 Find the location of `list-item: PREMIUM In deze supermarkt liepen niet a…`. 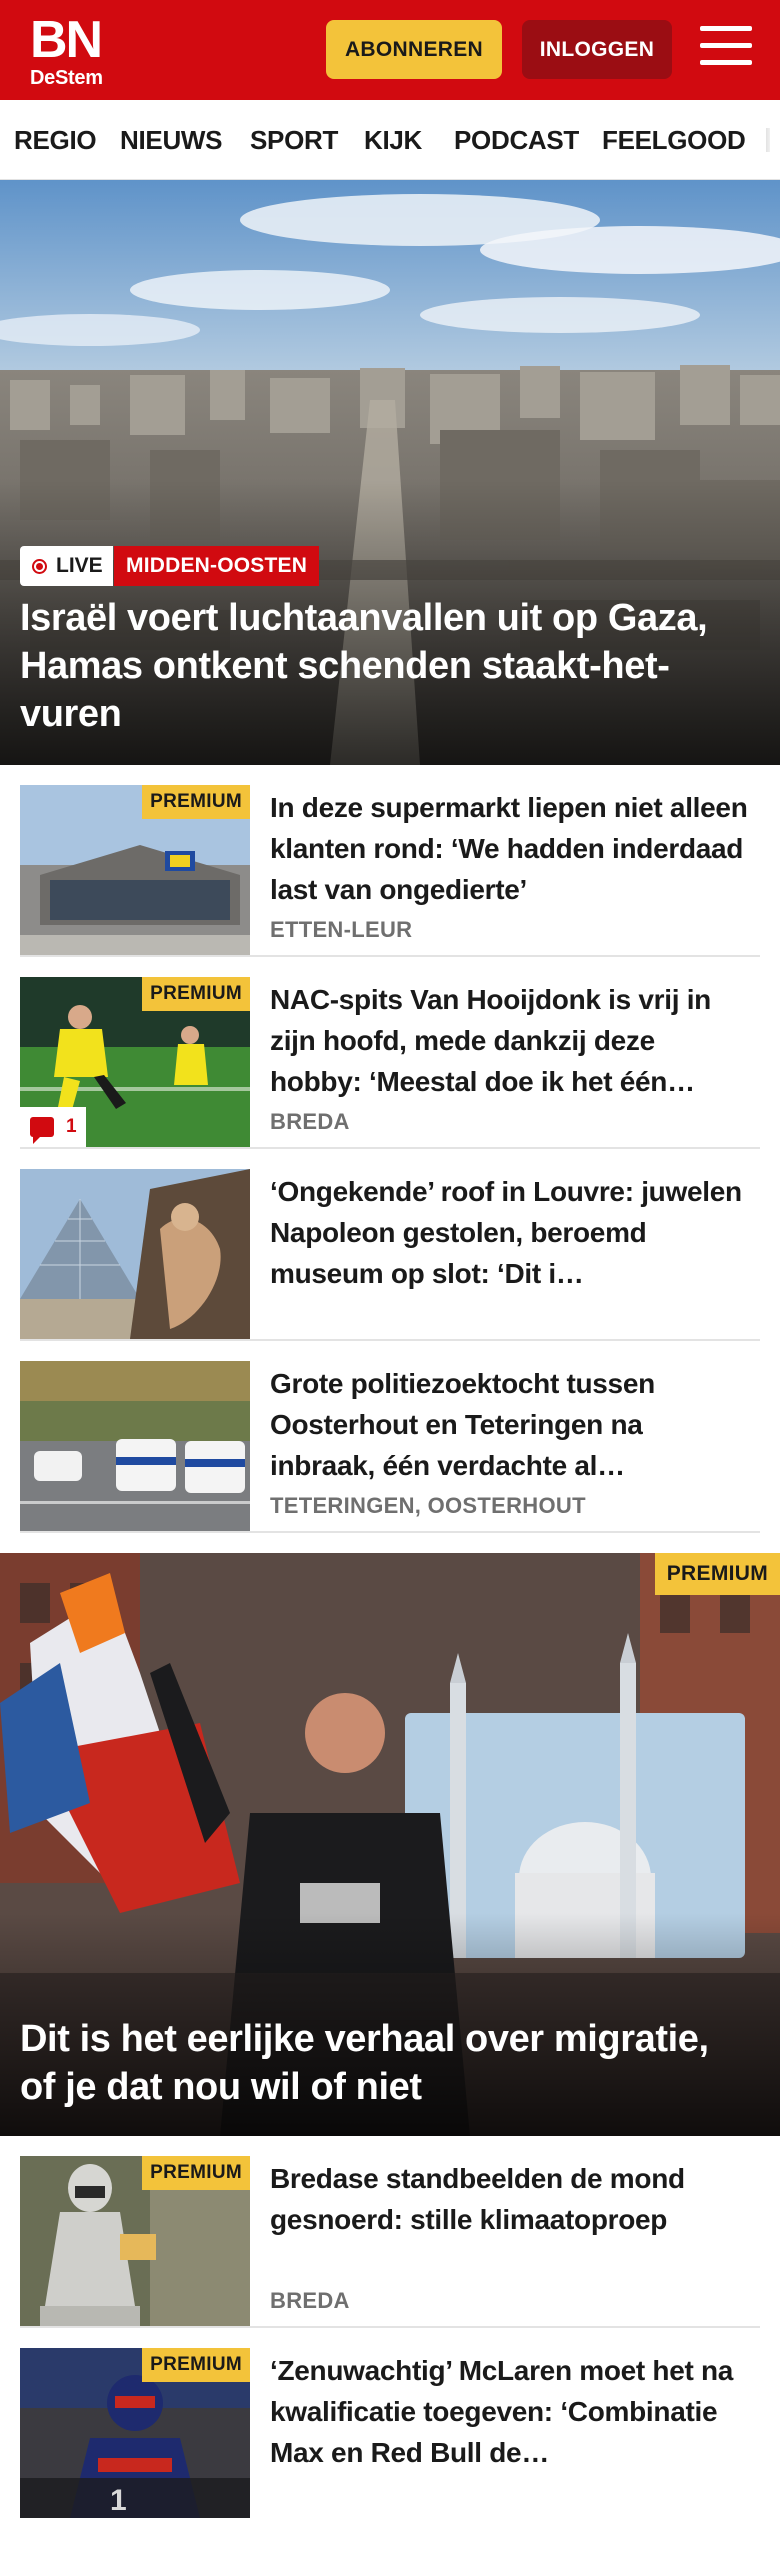

list-item: PREMIUM In deze supermarkt liepen niet a… is located at coordinates (390, 861).